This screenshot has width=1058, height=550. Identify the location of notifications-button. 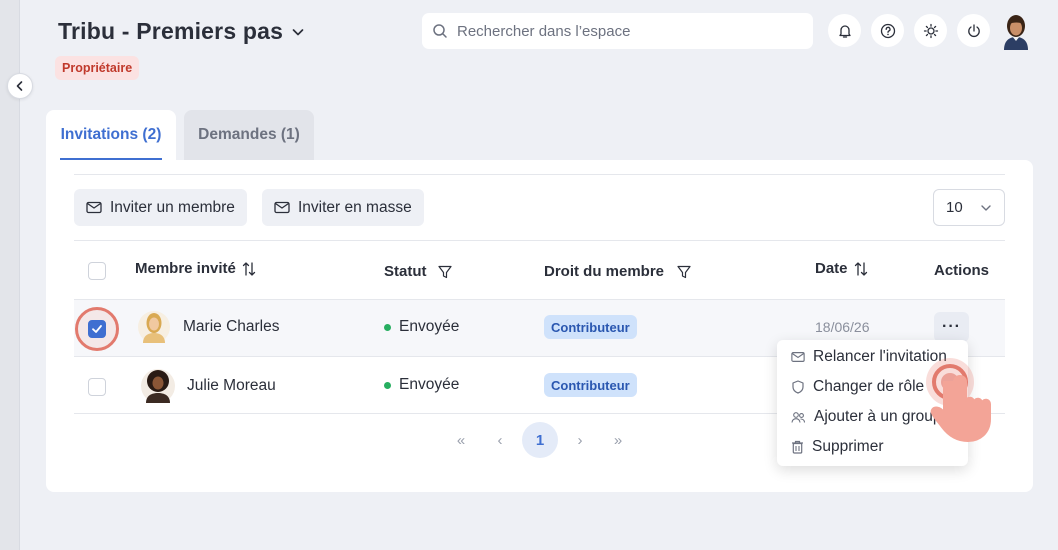
(844, 30).